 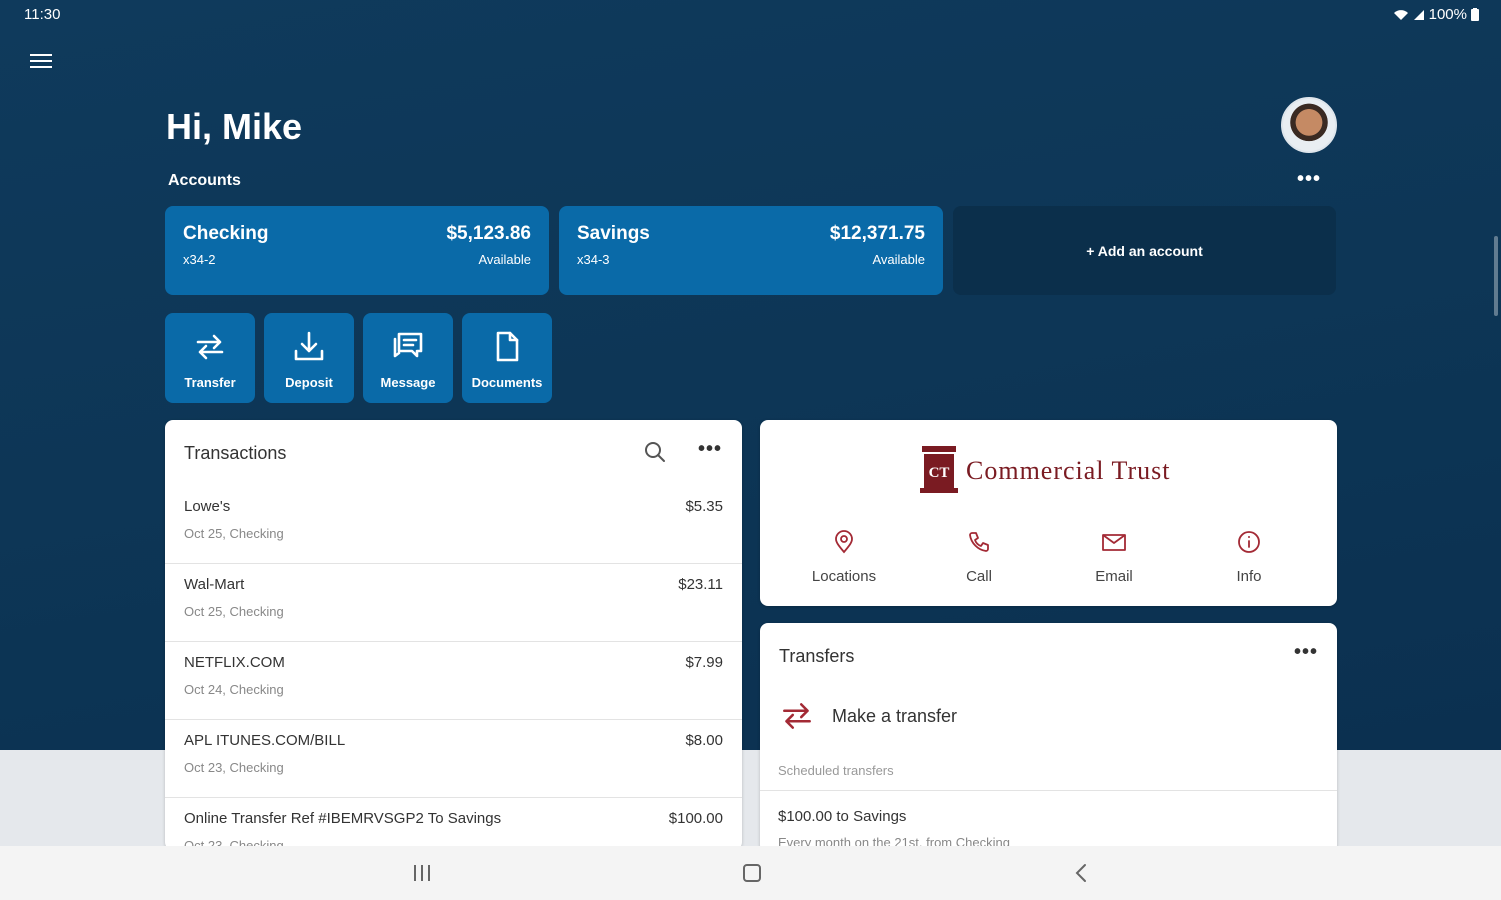 I want to click on transaction-date: Oct 24, Checking, so click(x=234, y=689).